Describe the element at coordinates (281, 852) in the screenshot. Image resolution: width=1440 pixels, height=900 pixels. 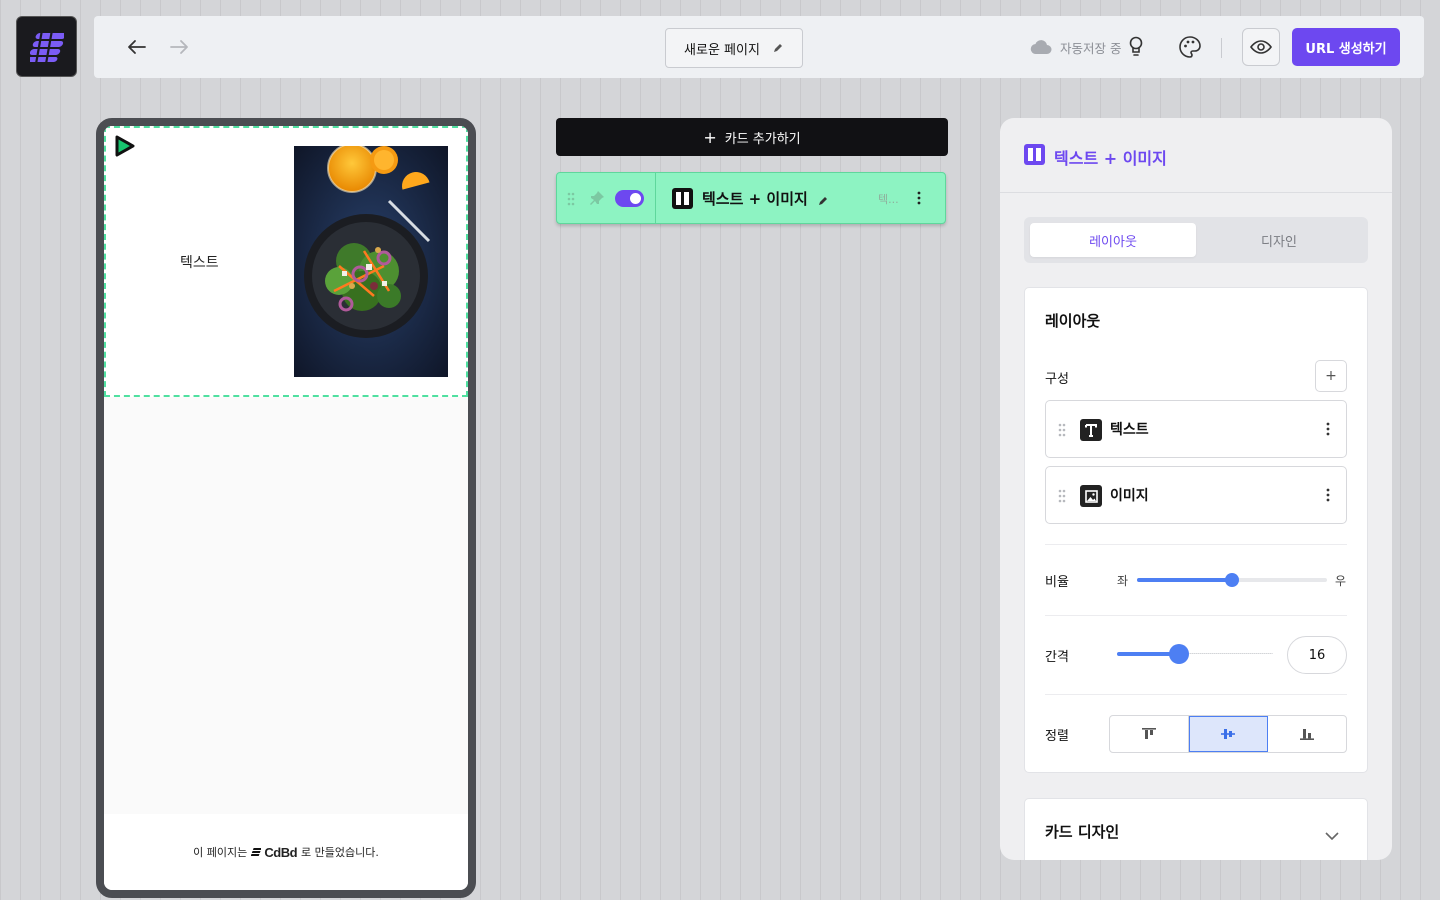
I see `footer-brand-text: CdBd` at that location.